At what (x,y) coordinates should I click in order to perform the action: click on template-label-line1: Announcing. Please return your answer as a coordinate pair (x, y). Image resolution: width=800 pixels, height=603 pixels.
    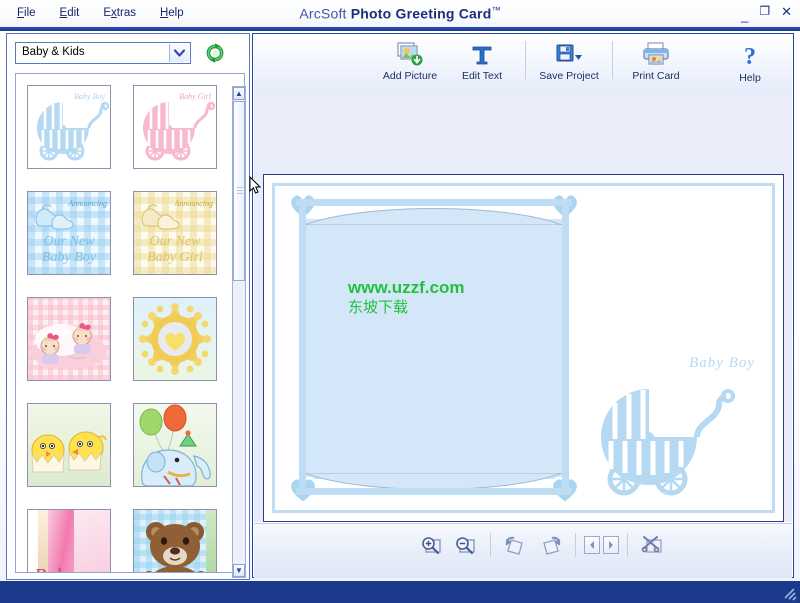
    Looking at the image, I should click on (87, 203).